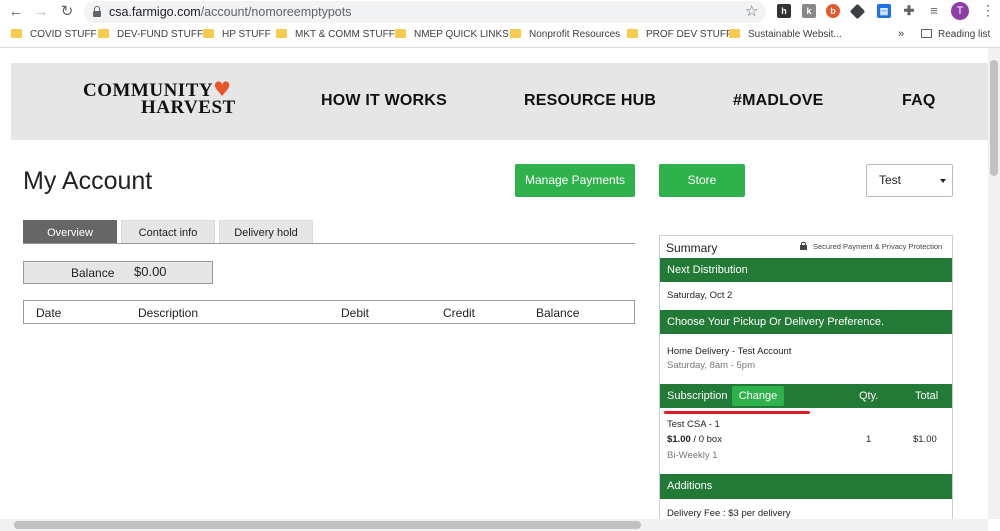 Image resolution: width=1000 pixels, height=531 pixels. I want to click on bookmark-folder: Nonprofit Resources, so click(565, 34).